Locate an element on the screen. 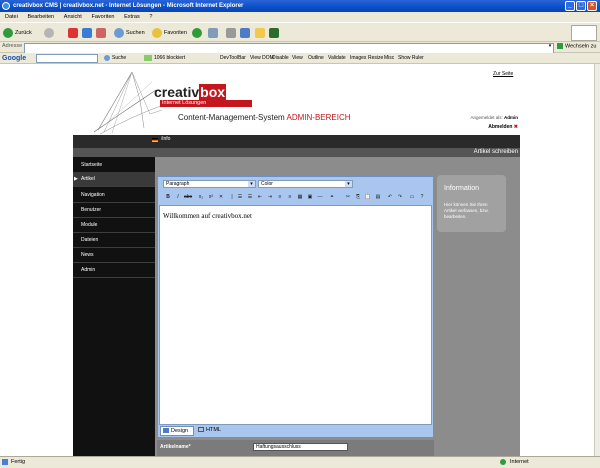  refresh-icon is located at coordinates (87, 32).